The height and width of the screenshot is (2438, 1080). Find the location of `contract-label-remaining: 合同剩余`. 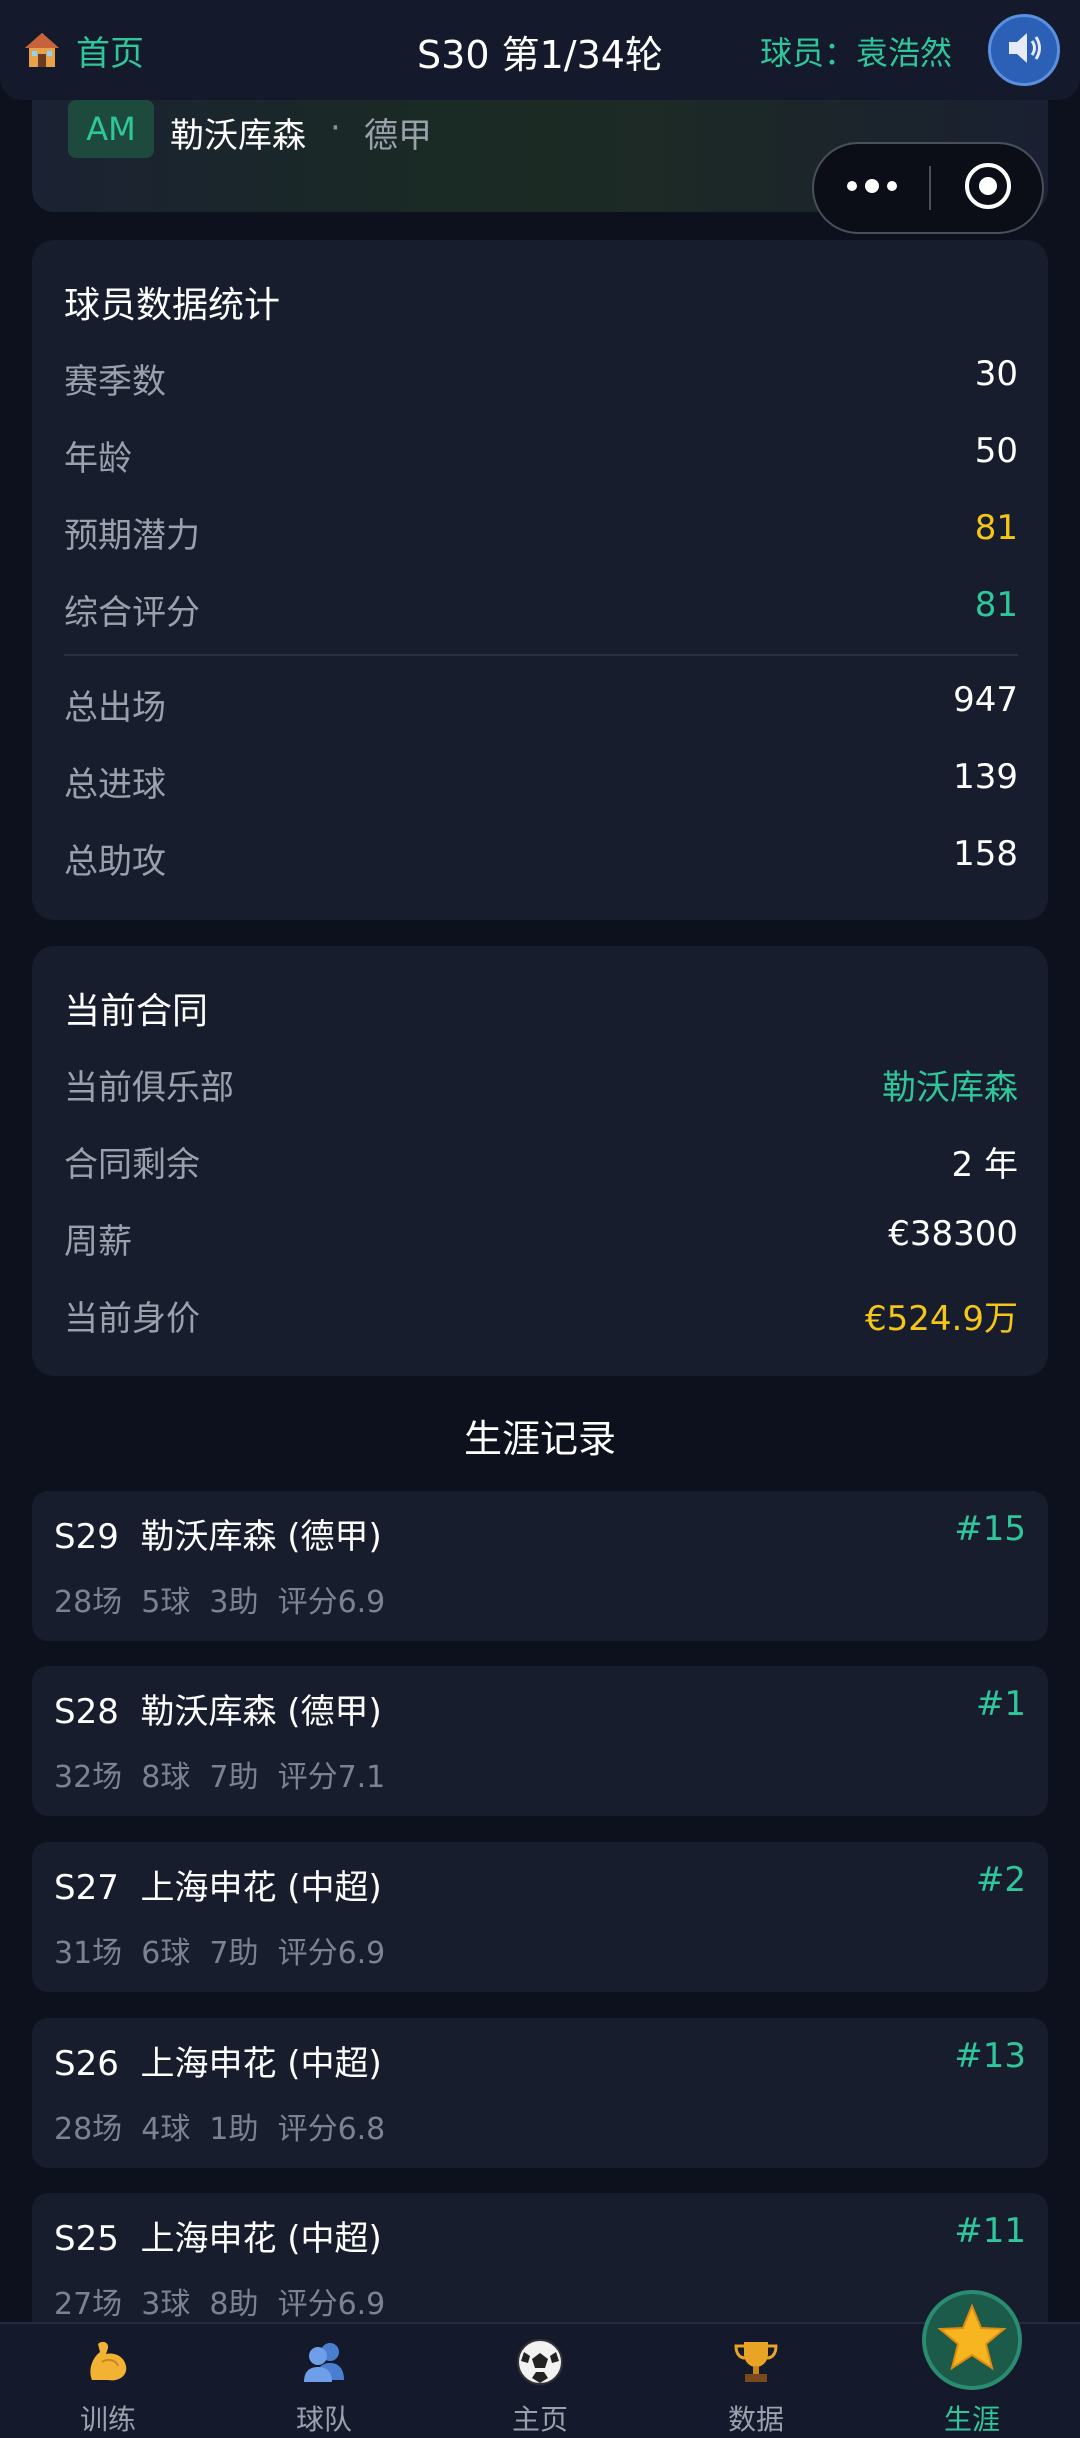

contract-label-remaining: 合同剩余 is located at coordinates (132, 1165).